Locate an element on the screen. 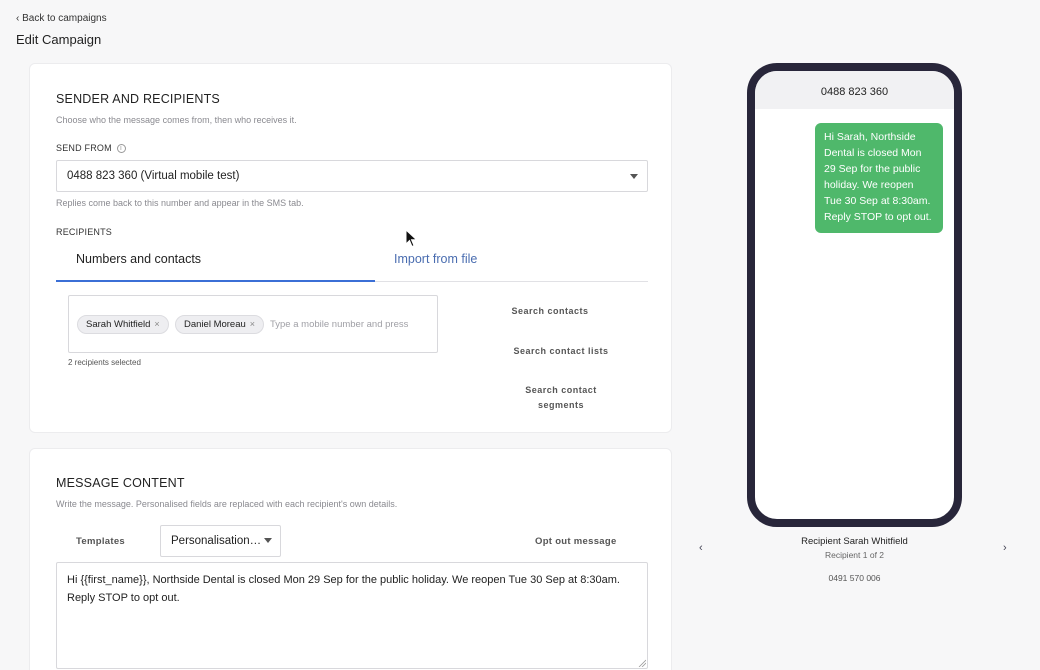 Image resolution: width=1040 pixels, height=670 pixels. chip-label: Daniel Moreau is located at coordinates (215, 324).